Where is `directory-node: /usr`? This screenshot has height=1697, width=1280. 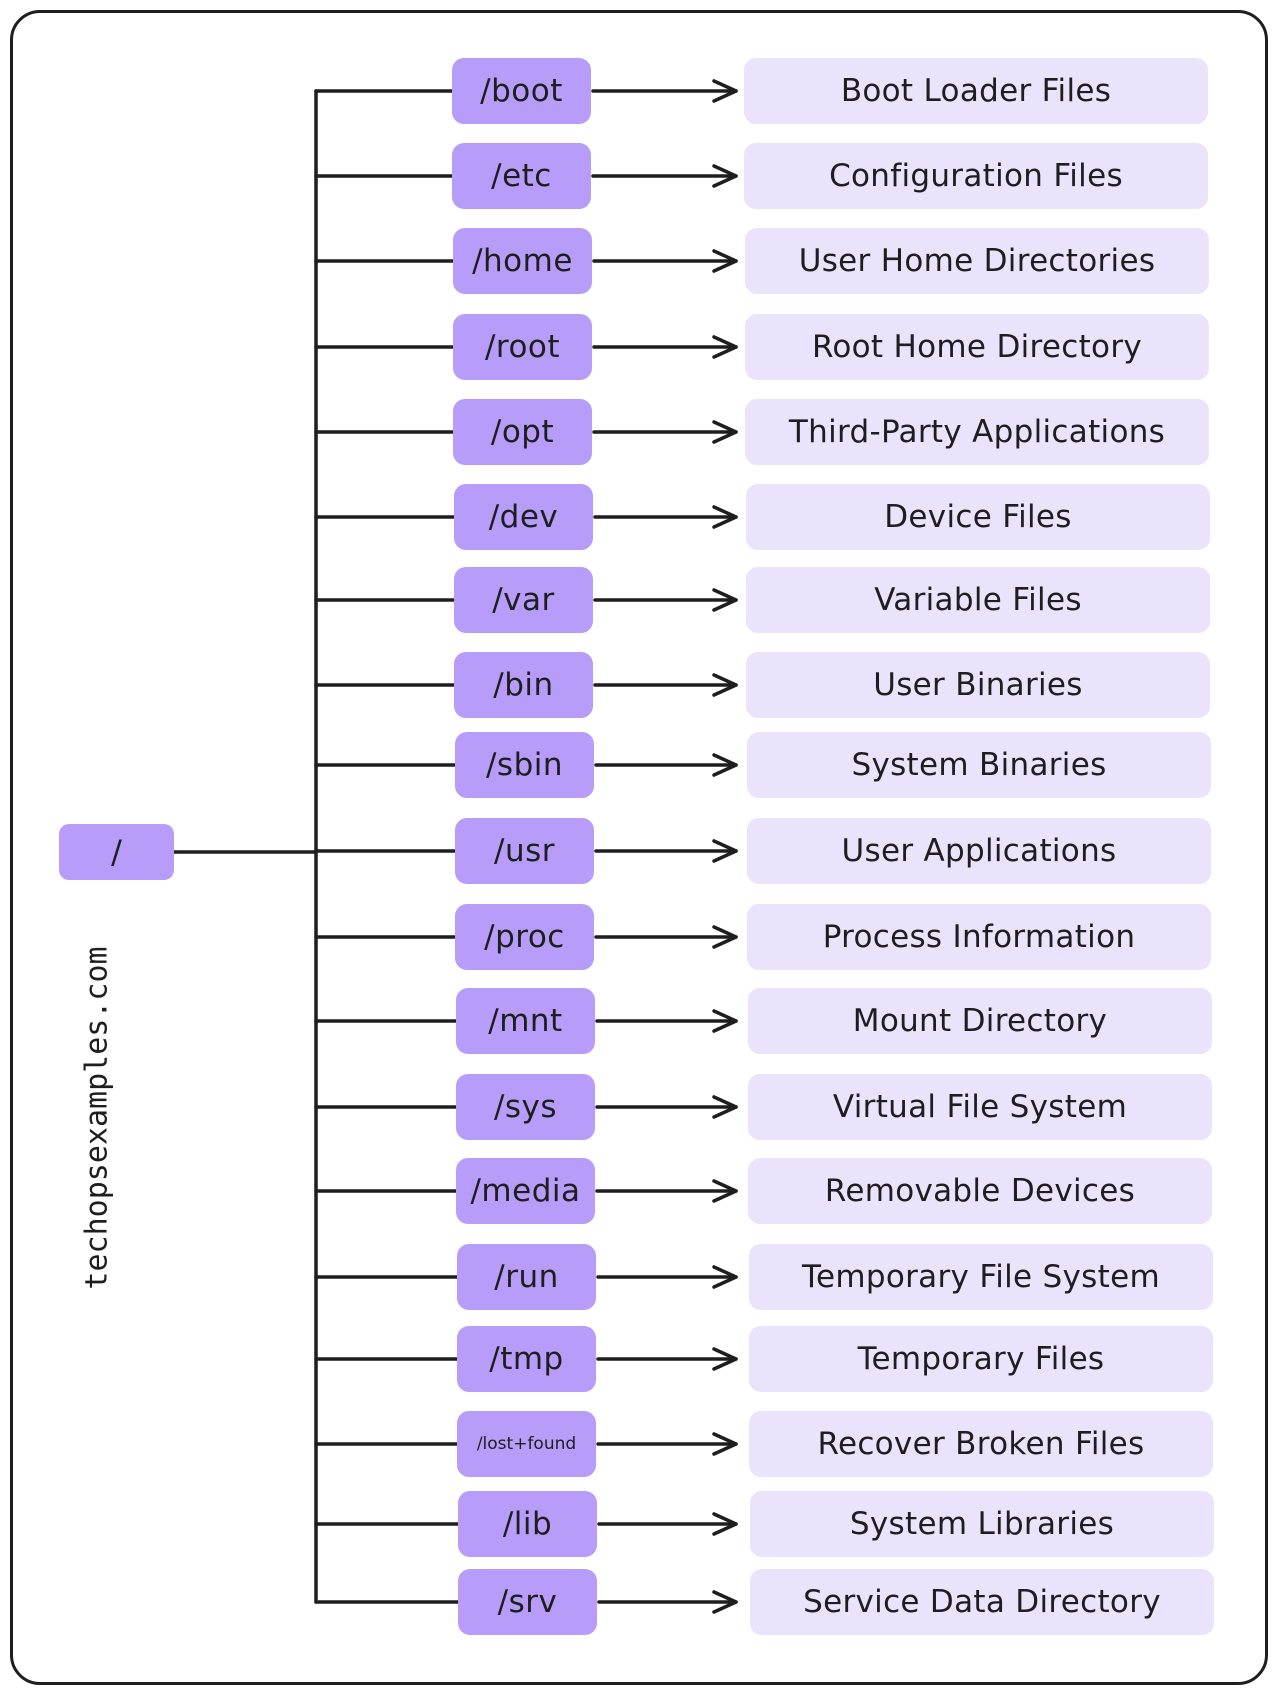 directory-node: /usr is located at coordinates (524, 851).